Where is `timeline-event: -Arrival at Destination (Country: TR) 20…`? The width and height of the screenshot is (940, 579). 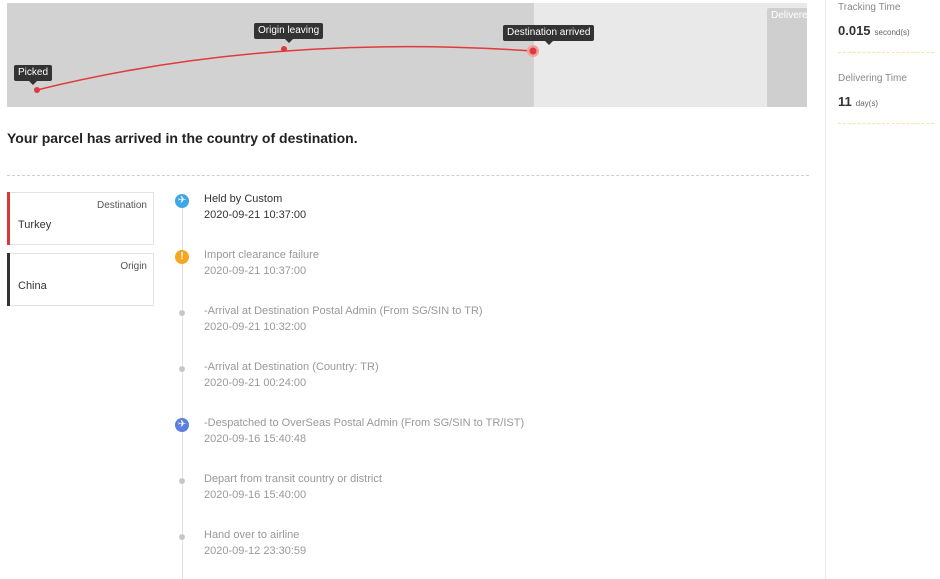
timeline-event: -Arrival at Destination (Country: TR) 20… is located at coordinates (472, 381).